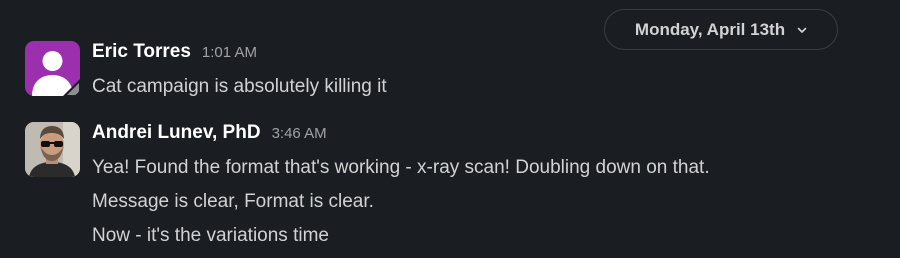 This screenshot has height=258, width=900. I want to click on date-divider-label: Monday, April 13th, so click(710, 29).